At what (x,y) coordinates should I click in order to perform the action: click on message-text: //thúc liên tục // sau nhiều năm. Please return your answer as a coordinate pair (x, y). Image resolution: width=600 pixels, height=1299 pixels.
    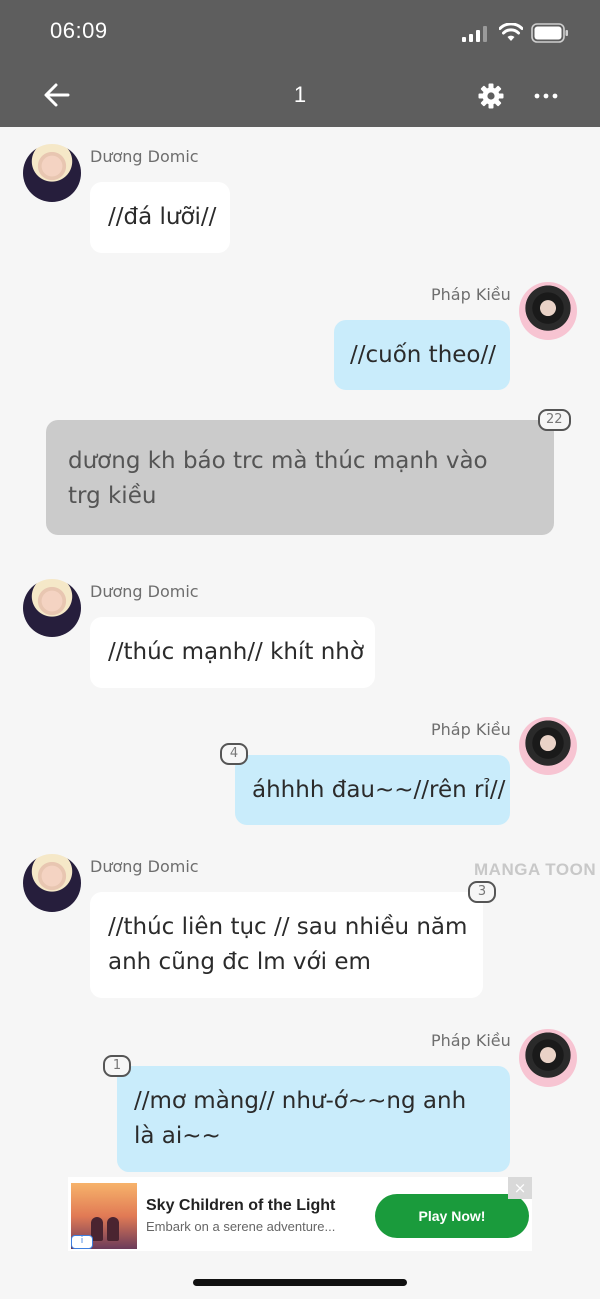
    Looking at the image, I should click on (288, 927).